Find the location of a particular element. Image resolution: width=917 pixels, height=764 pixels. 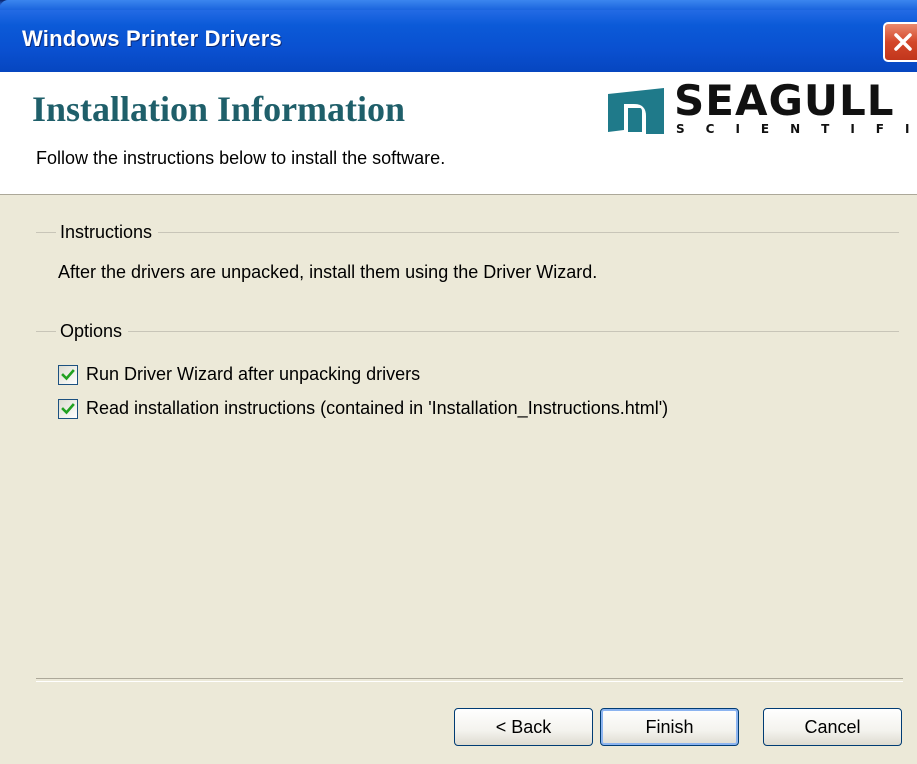

seagull-logo-mark-icon is located at coordinates (636, 111).